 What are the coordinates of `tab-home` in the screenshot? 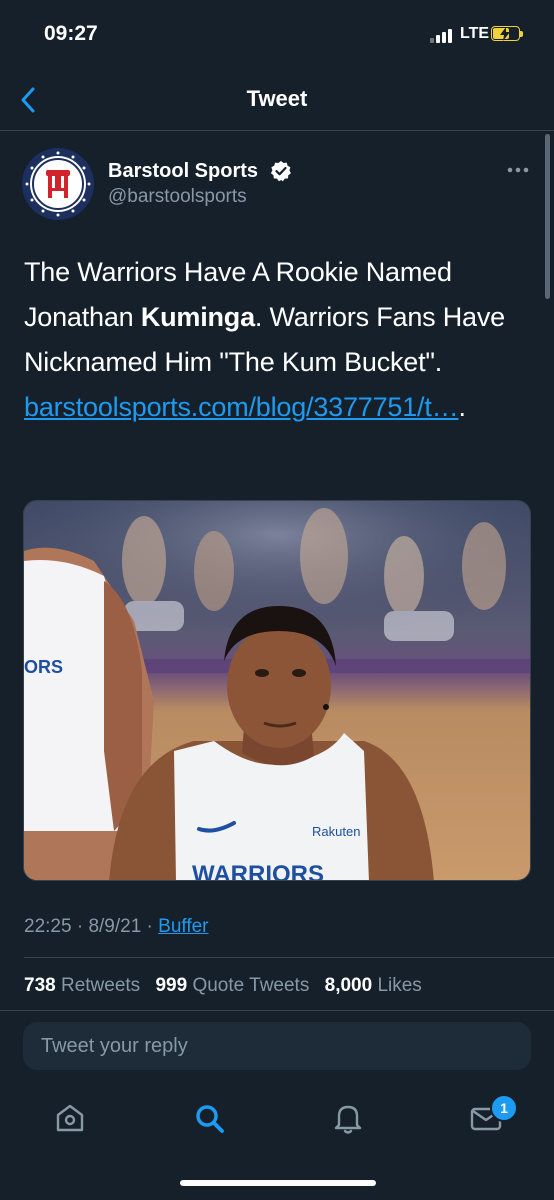 It's located at (70, 1118).